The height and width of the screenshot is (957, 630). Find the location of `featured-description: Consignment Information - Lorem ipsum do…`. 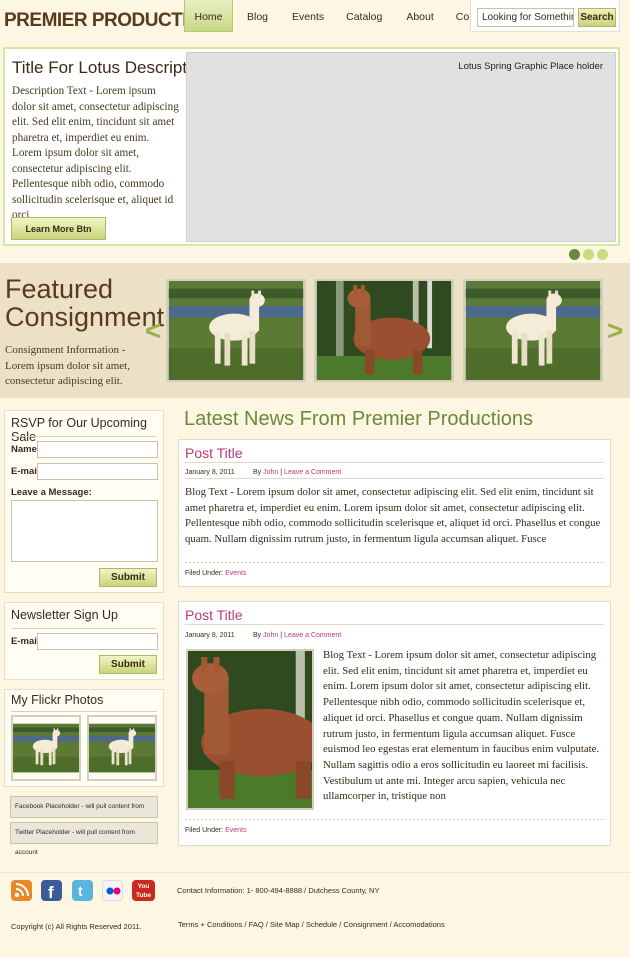

featured-description: Consignment Information - Lorem ipsum do… is located at coordinates (67, 365).